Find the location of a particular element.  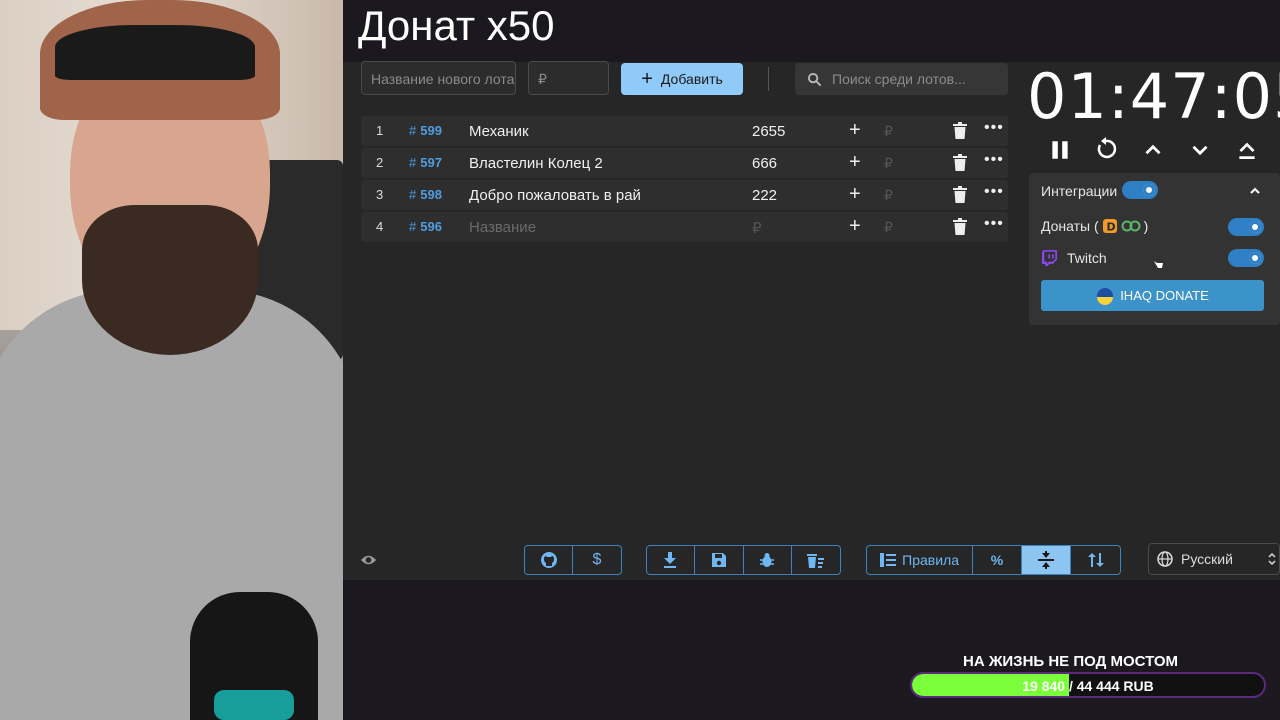

sort-button is located at coordinates (1095, 560).